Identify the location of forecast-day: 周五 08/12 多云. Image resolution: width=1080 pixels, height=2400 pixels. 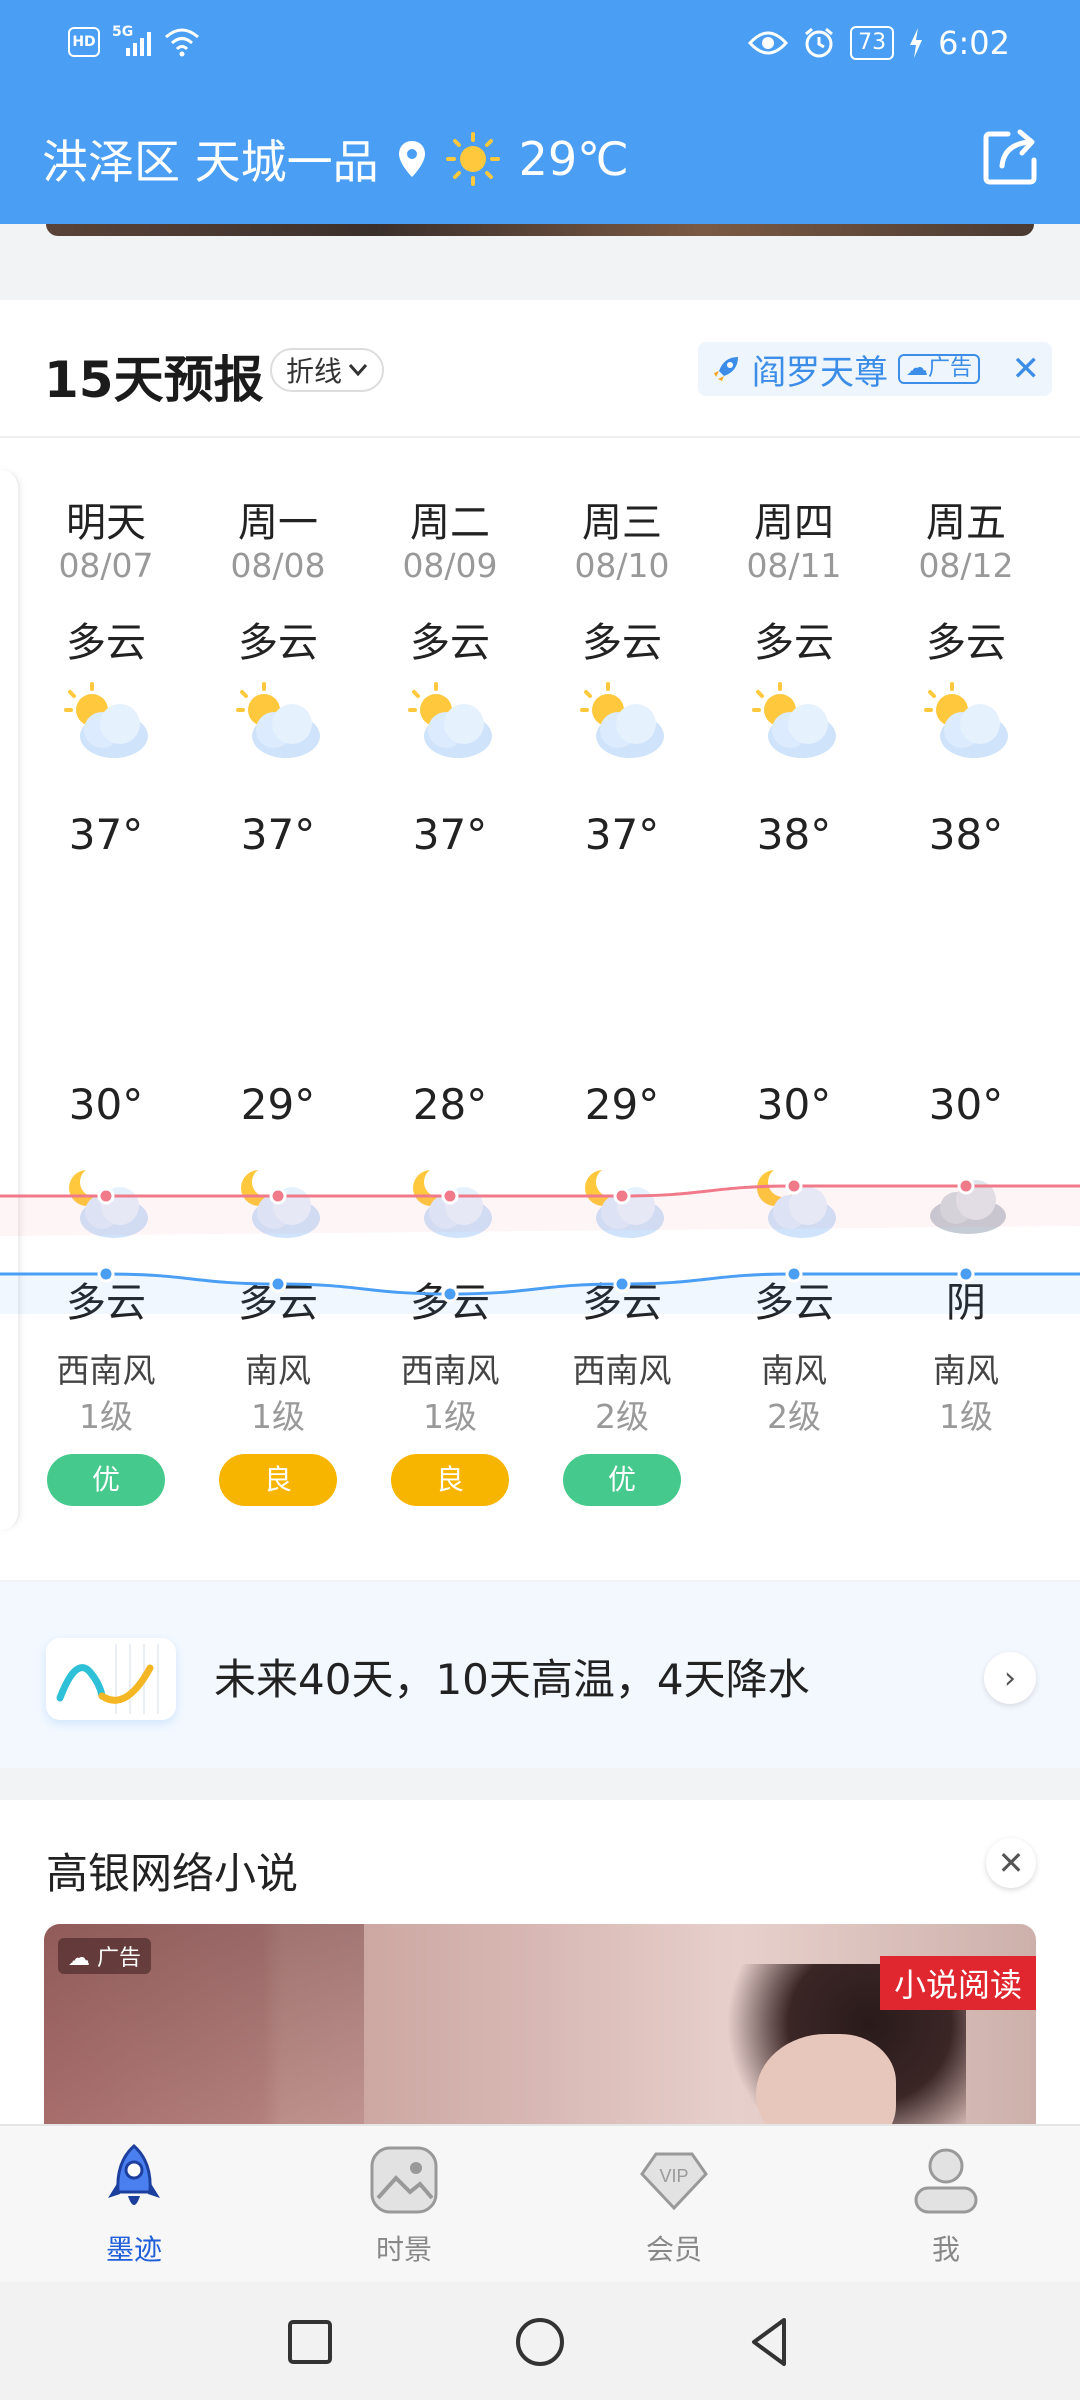
(966, 628).